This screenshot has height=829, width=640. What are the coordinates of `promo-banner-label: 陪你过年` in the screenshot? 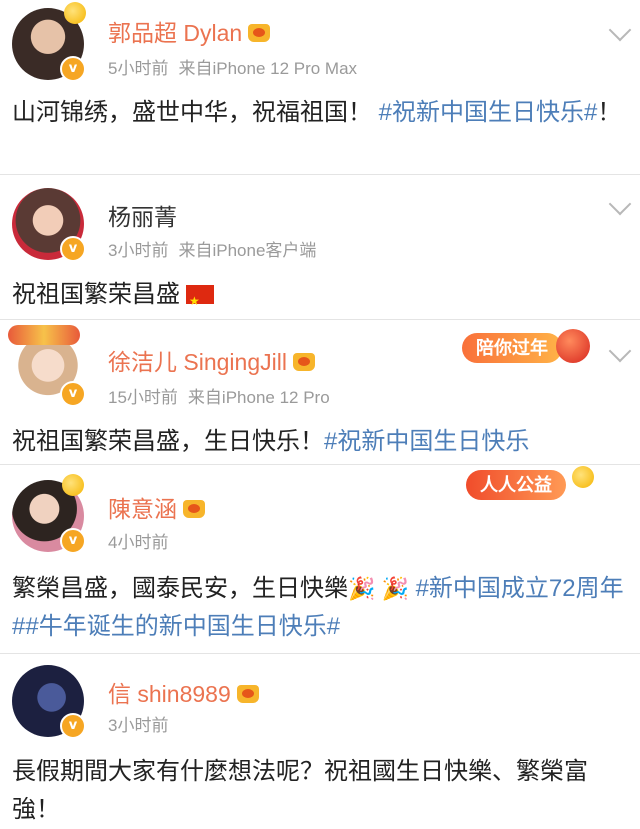 It's located at (512, 348).